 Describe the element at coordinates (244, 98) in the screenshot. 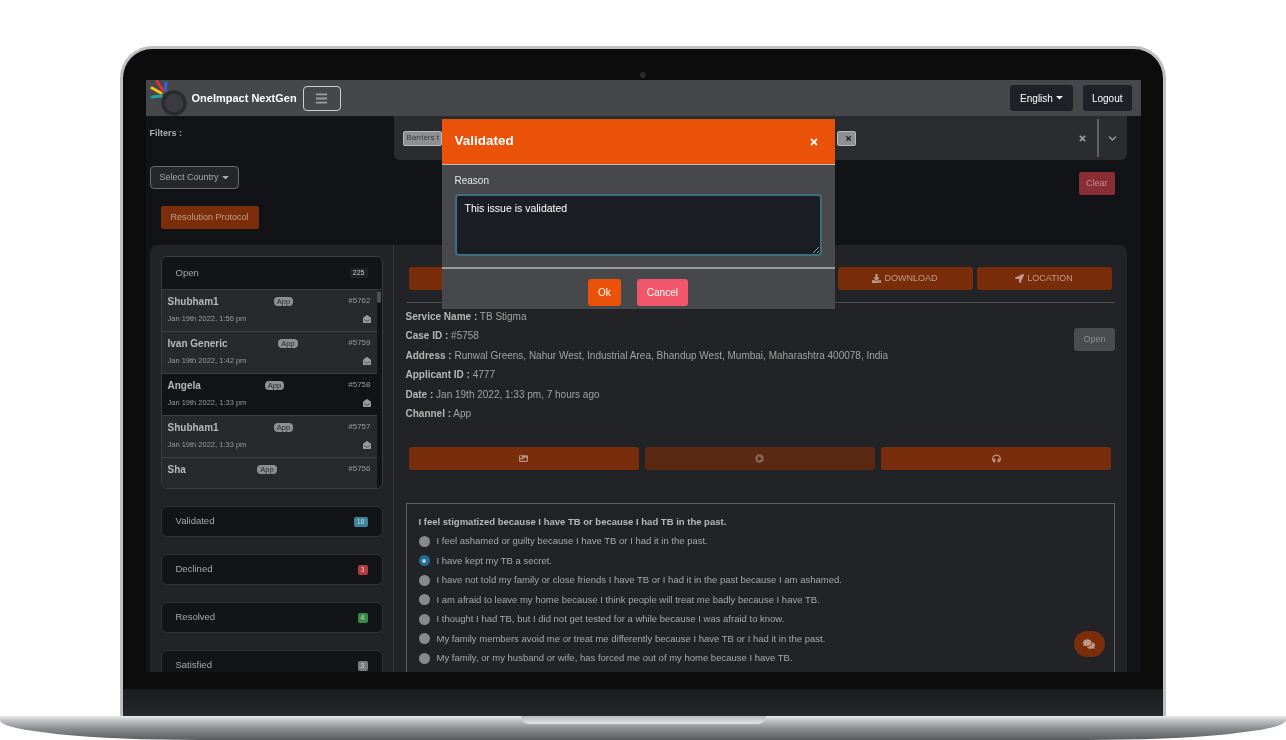

I see `app-title: OneImpact NextGen` at that location.